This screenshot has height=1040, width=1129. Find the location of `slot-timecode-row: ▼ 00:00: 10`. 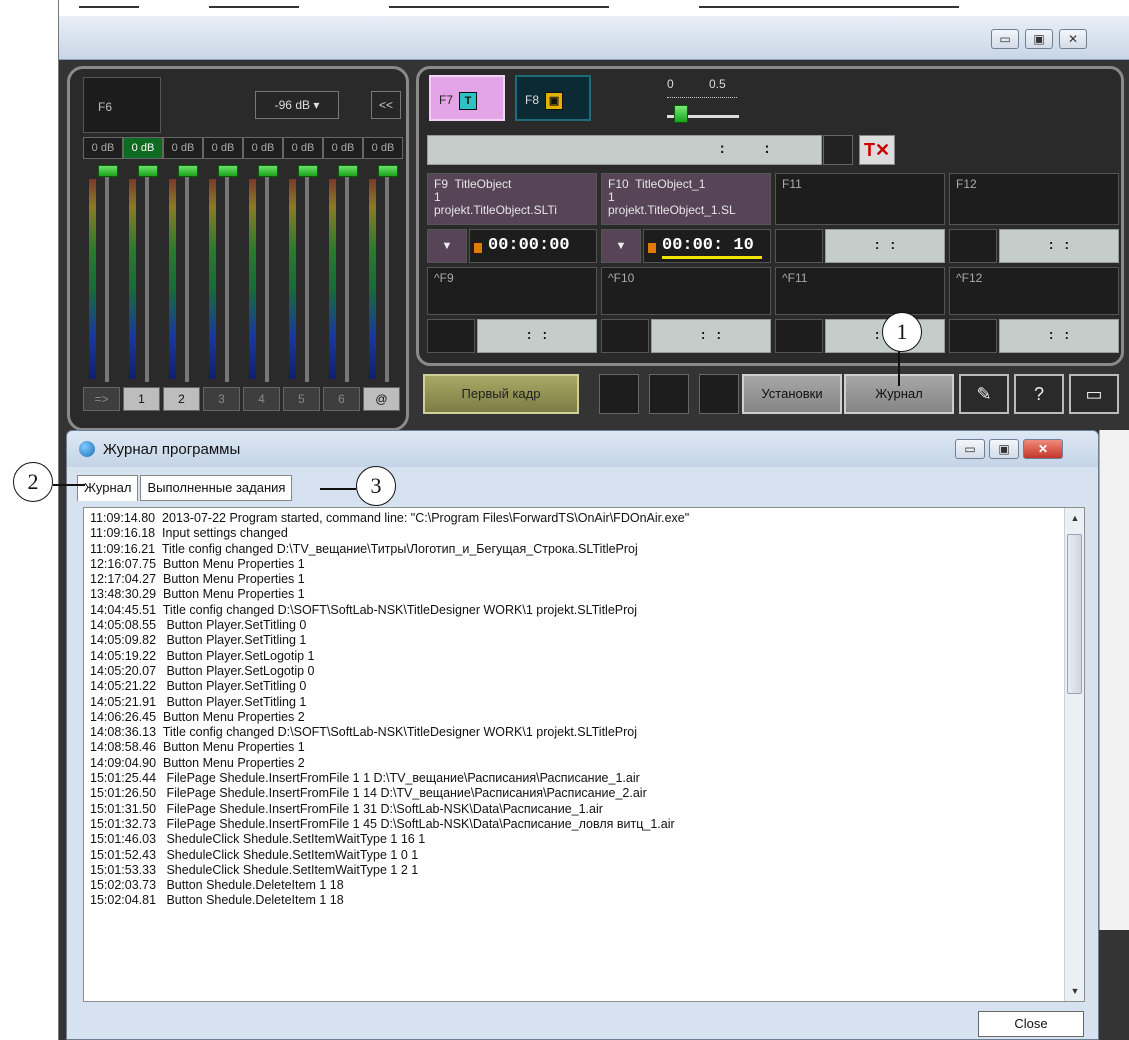

slot-timecode-row: ▼ 00:00: 10 is located at coordinates (686, 246).